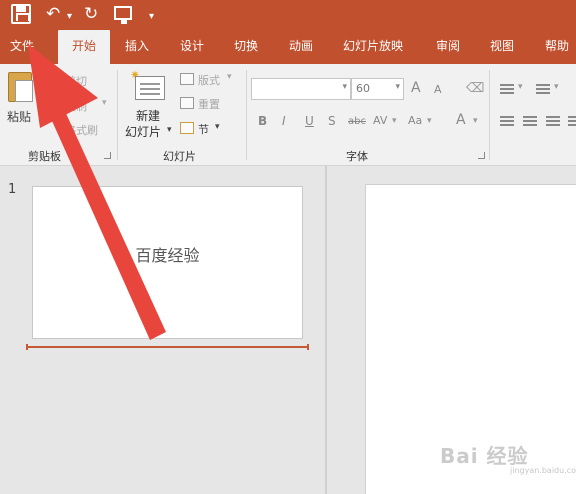  I want to click on slide-number: 1, so click(12, 189).